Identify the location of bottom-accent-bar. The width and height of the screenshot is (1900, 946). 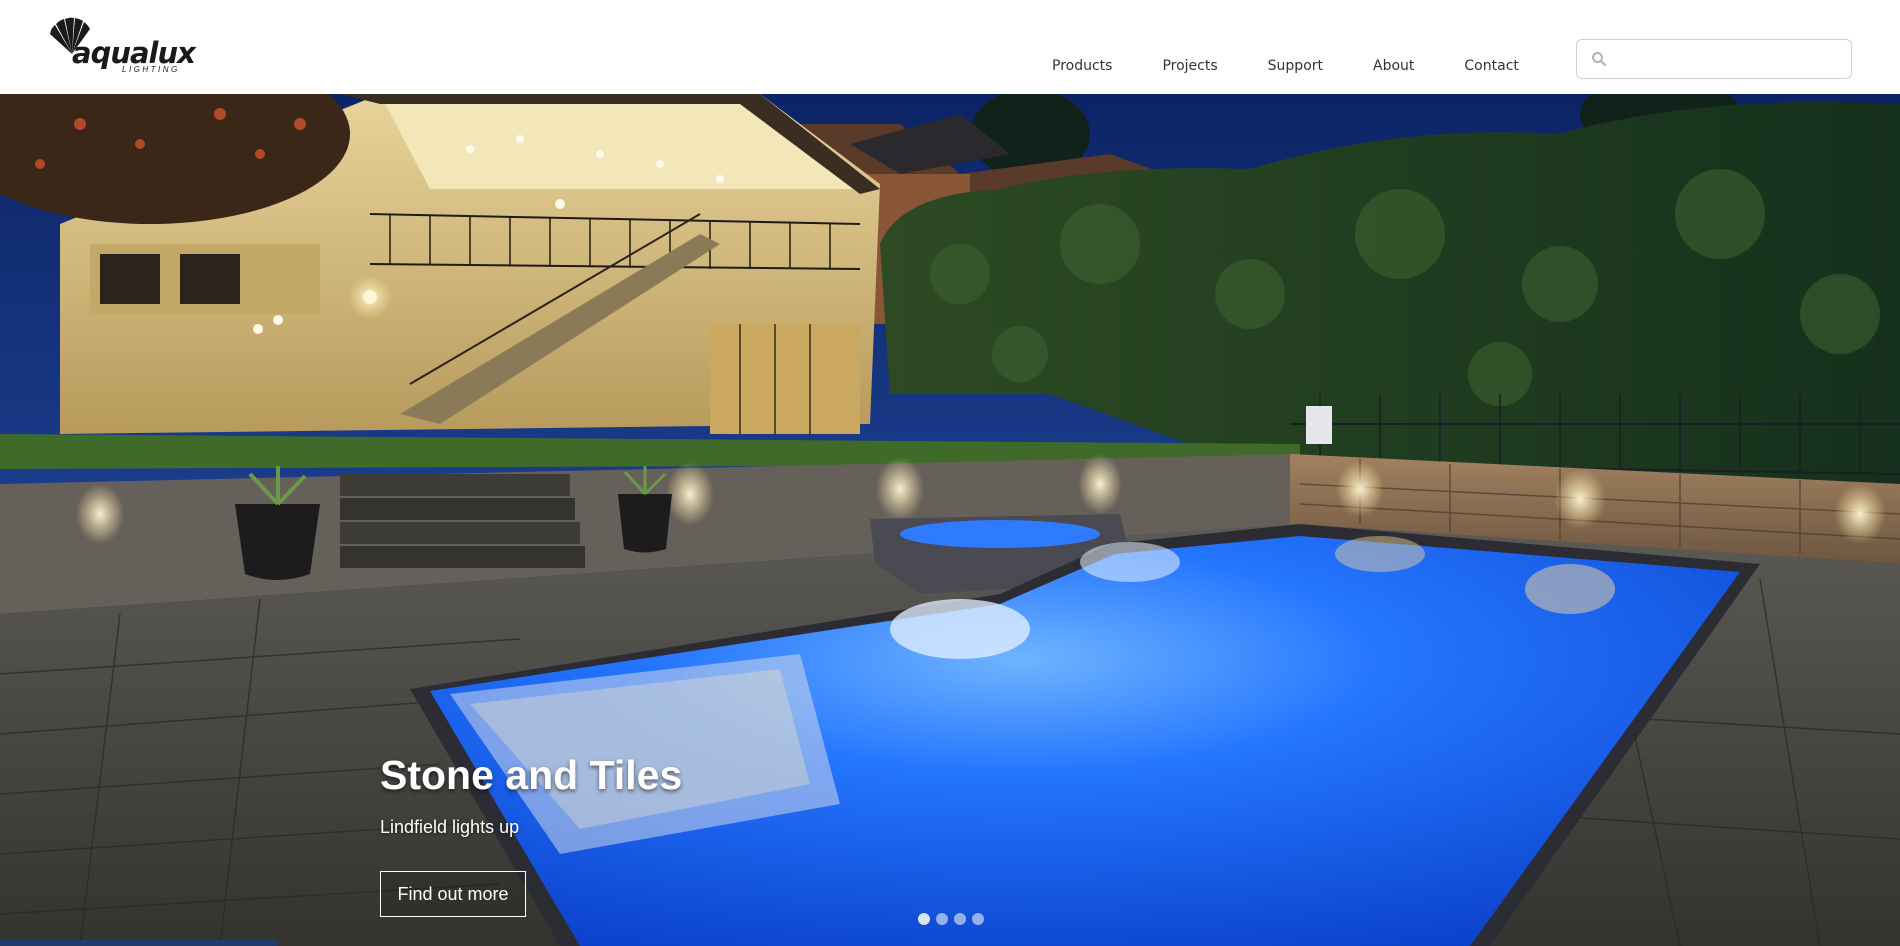
(139, 943).